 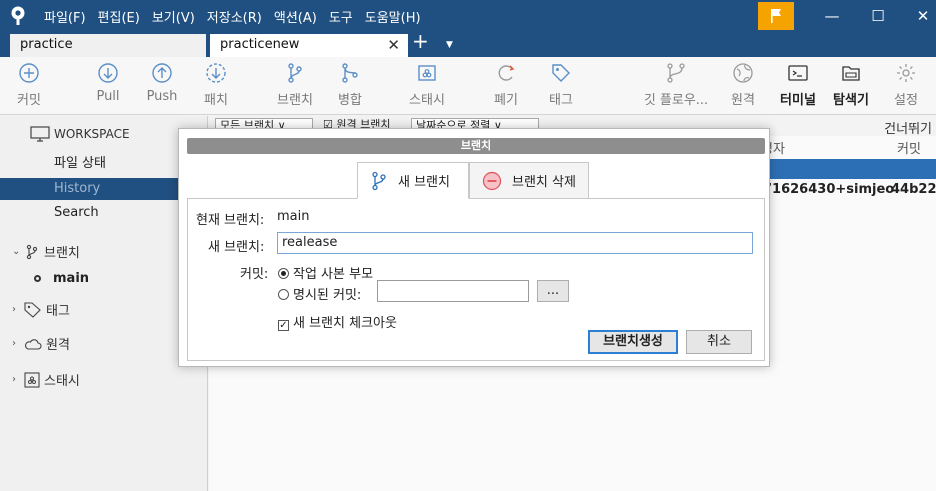 What do you see at coordinates (283, 294) in the screenshot?
I see `radio-unselected-icon` at bounding box center [283, 294].